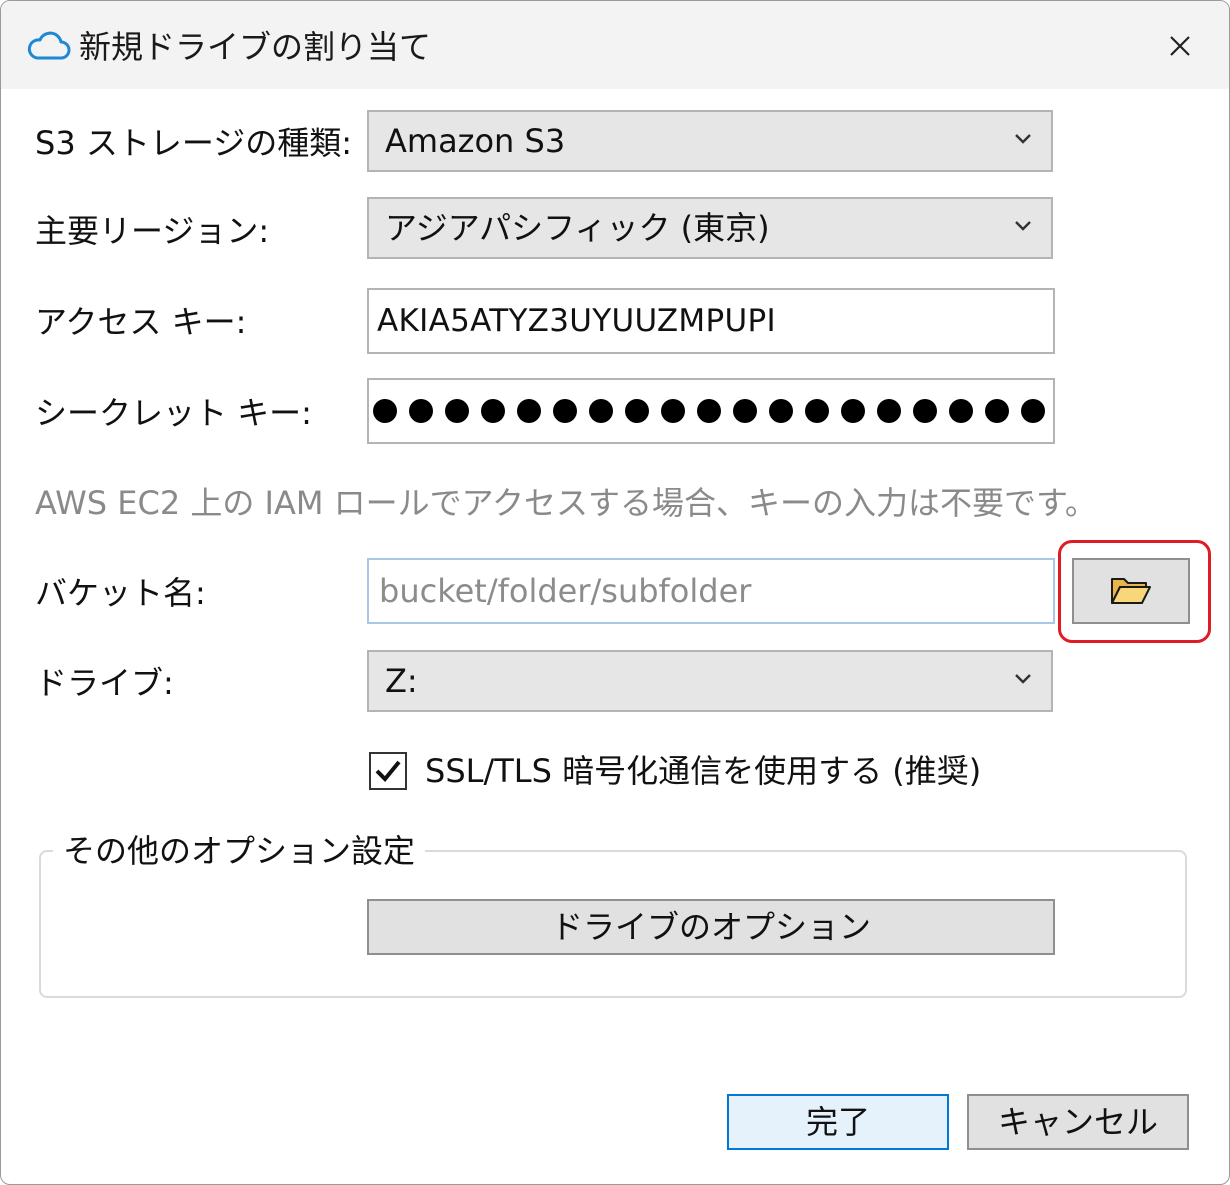 The image size is (1230, 1185). I want to click on folder-open-icon, so click(1131, 591).